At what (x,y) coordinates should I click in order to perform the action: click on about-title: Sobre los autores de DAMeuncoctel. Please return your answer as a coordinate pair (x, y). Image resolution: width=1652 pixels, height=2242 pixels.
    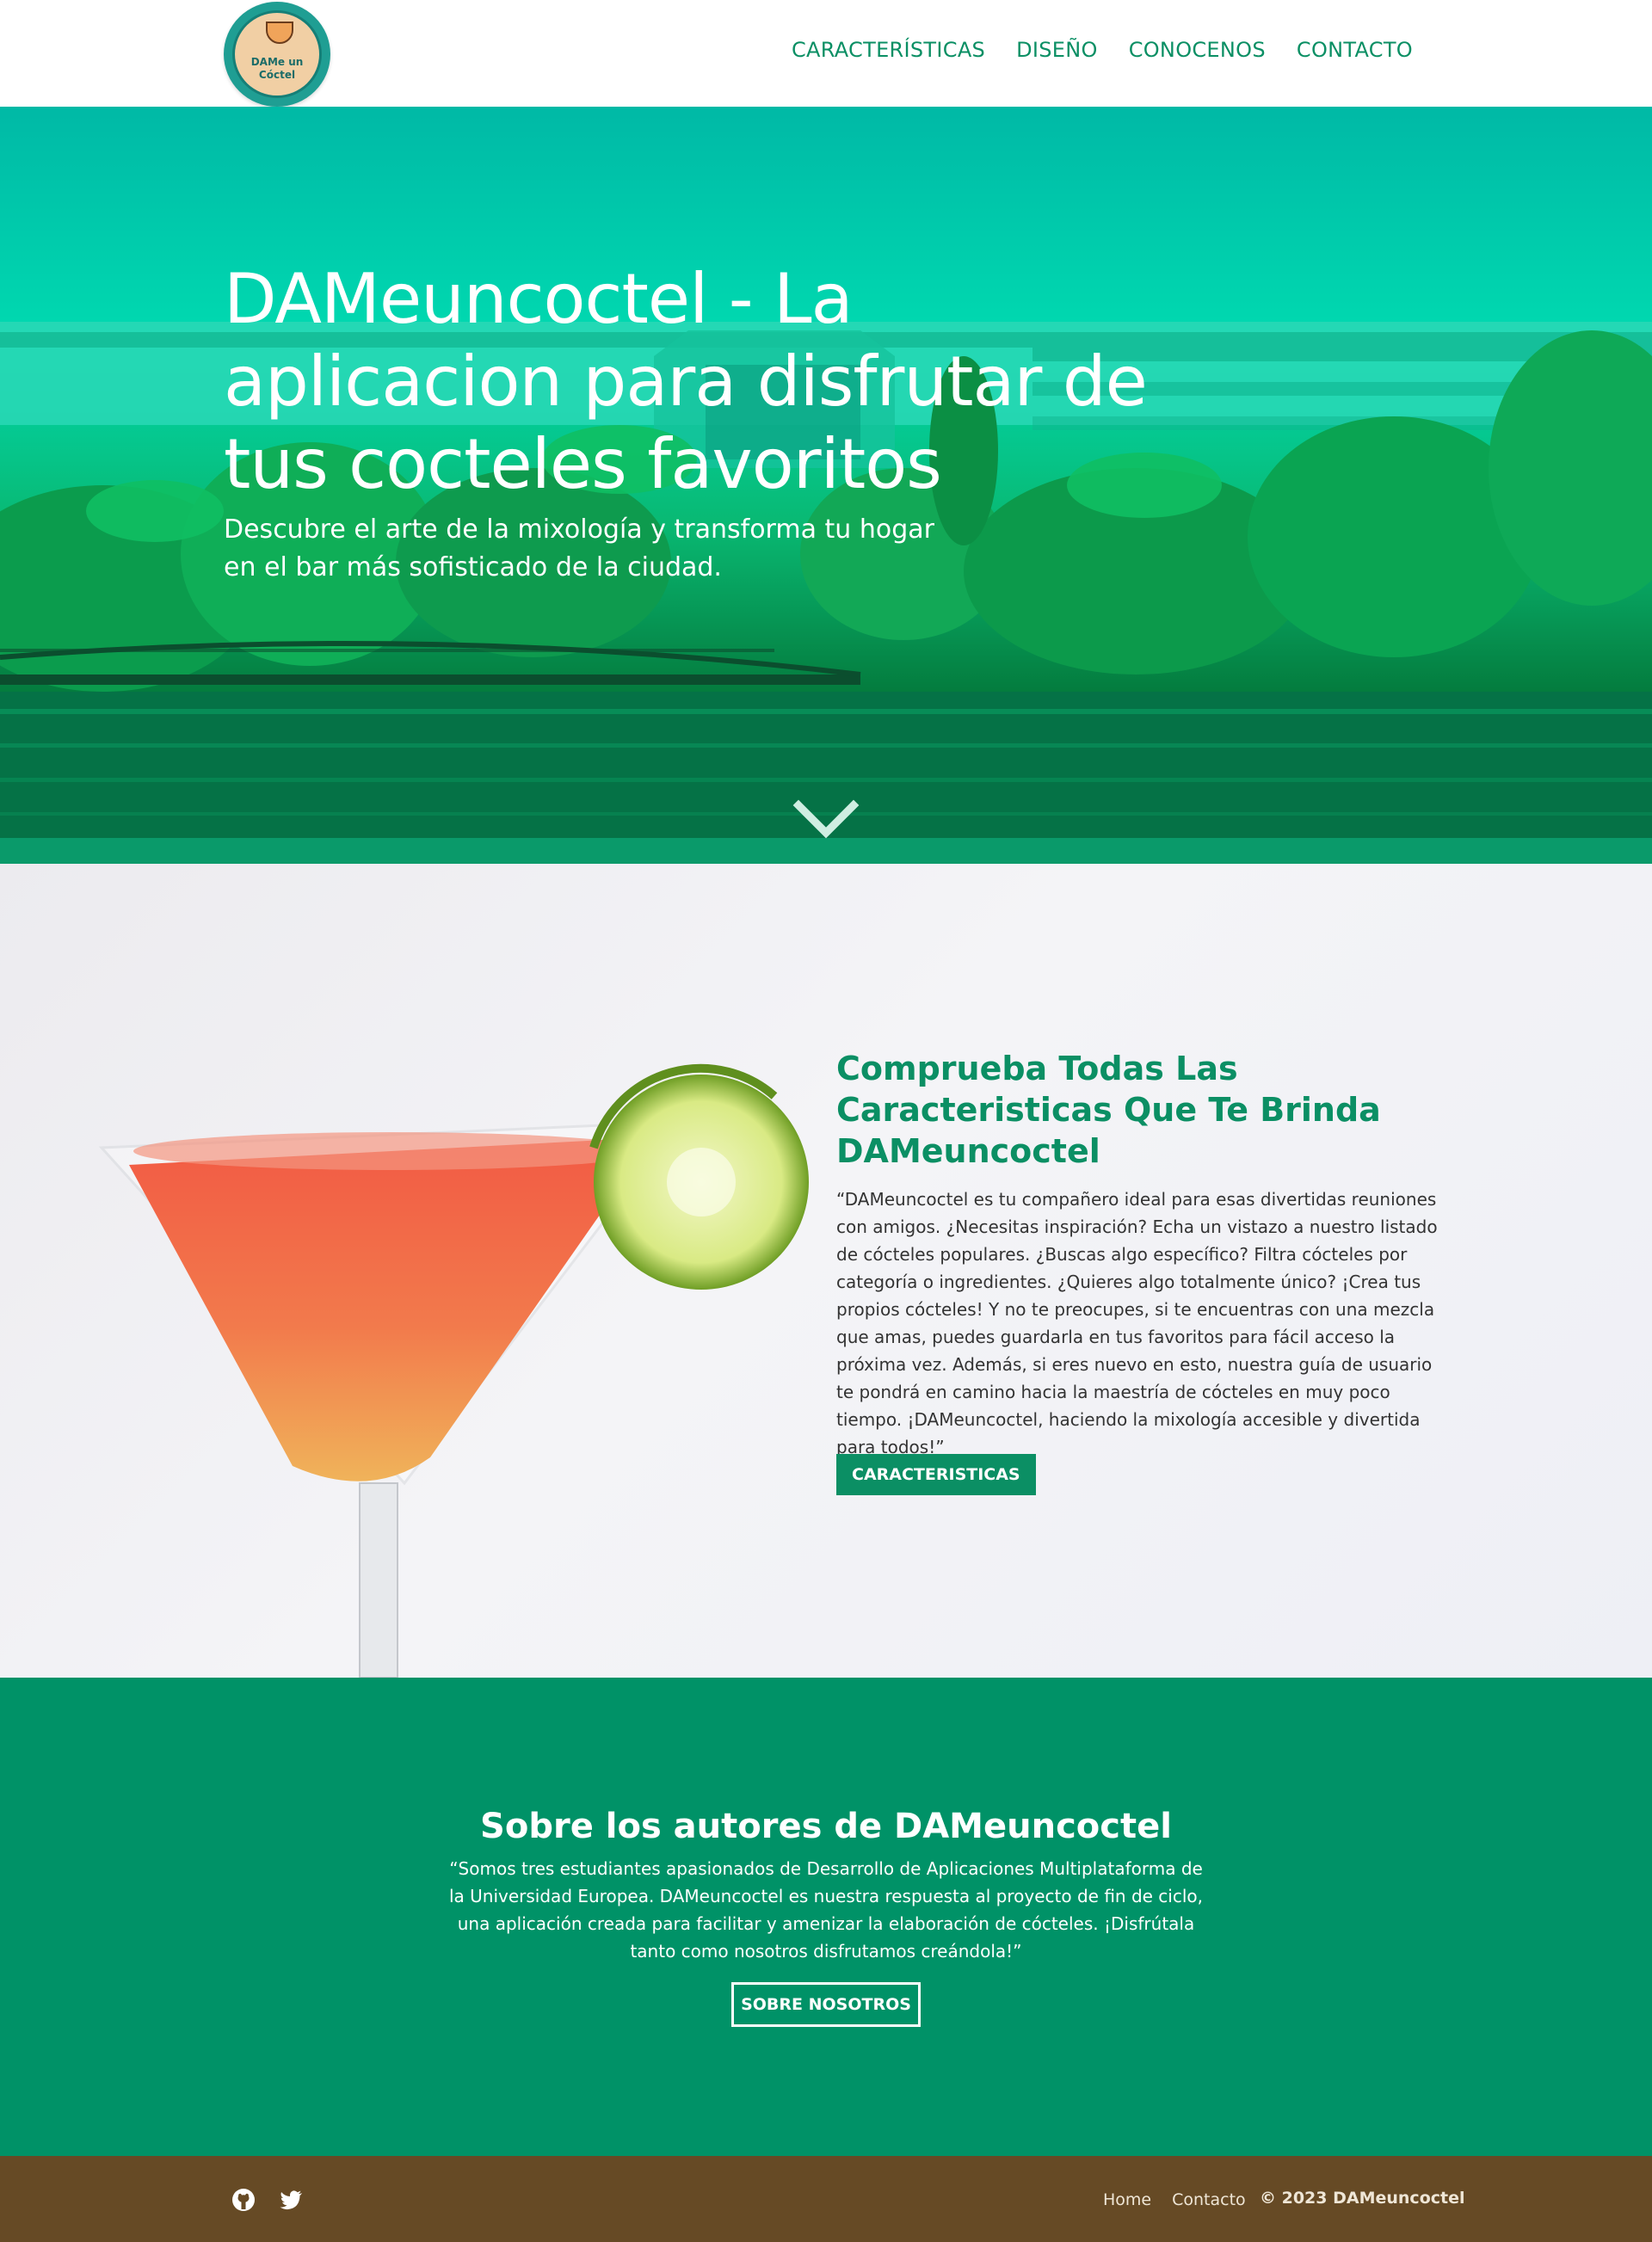
    Looking at the image, I should click on (826, 1826).